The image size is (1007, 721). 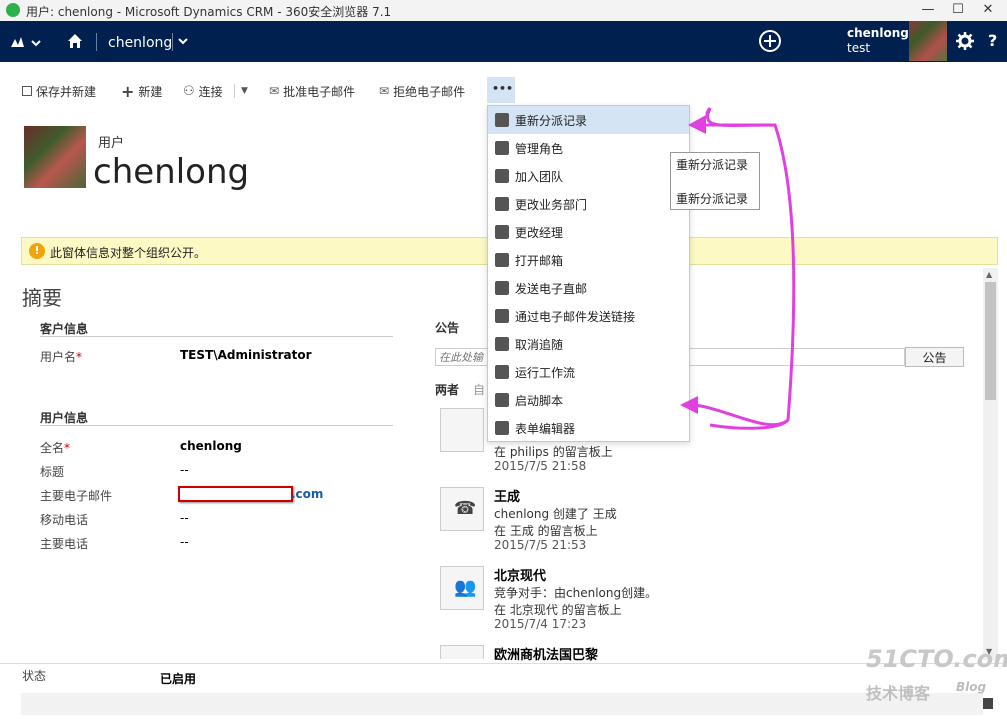 I want to click on gear-icon, so click(x=965, y=42).